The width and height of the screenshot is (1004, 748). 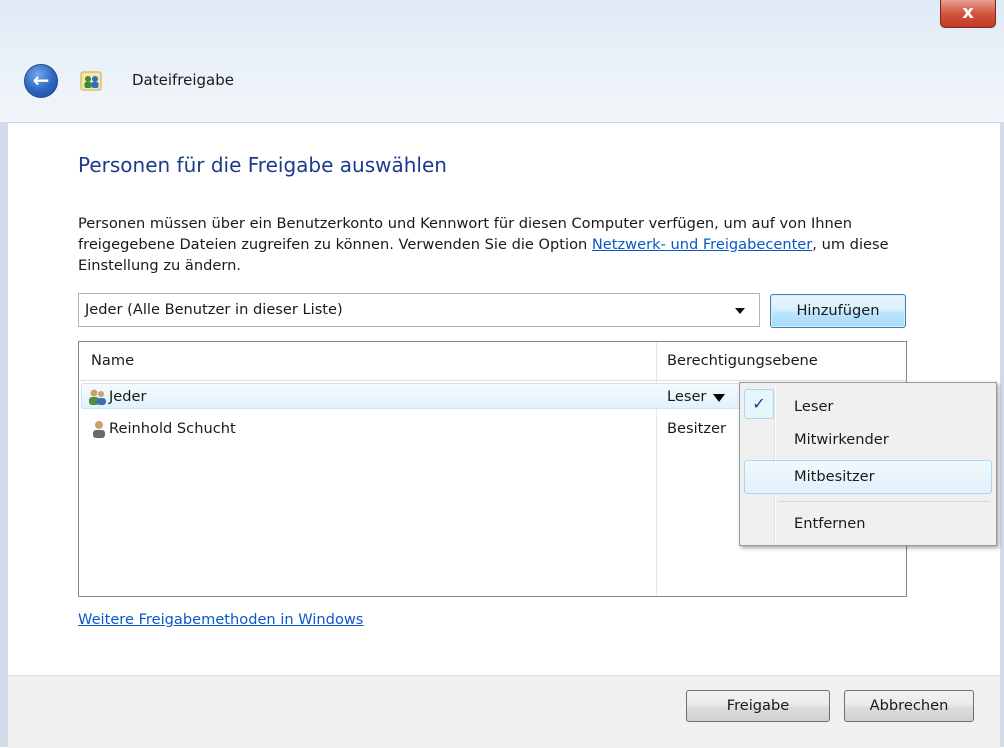 I want to click on user-combo-box: Jeder (Alle Benutzer in dieser Liste), so click(x=419, y=310).